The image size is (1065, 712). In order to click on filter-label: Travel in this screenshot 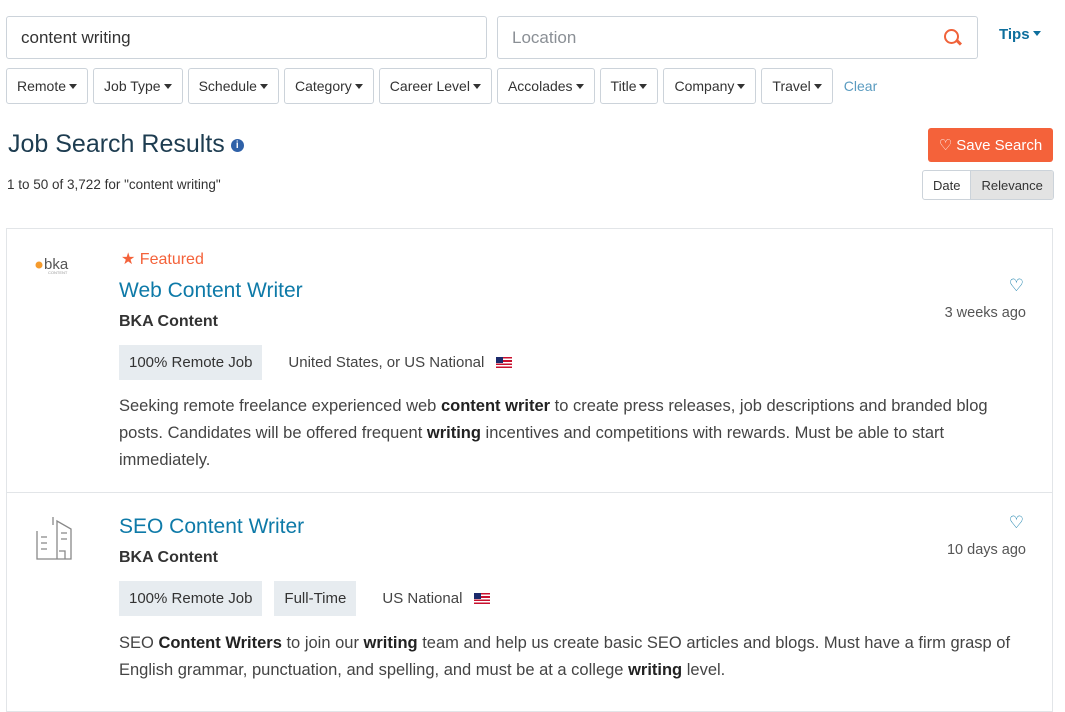, I will do `click(791, 86)`.